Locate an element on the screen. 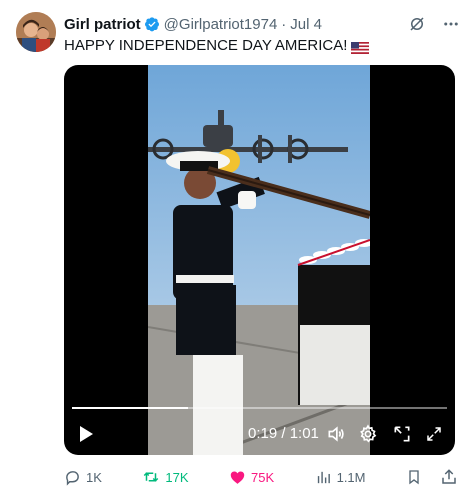 The image size is (472, 500). fullscreen-icon is located at coordinates (434, 434).